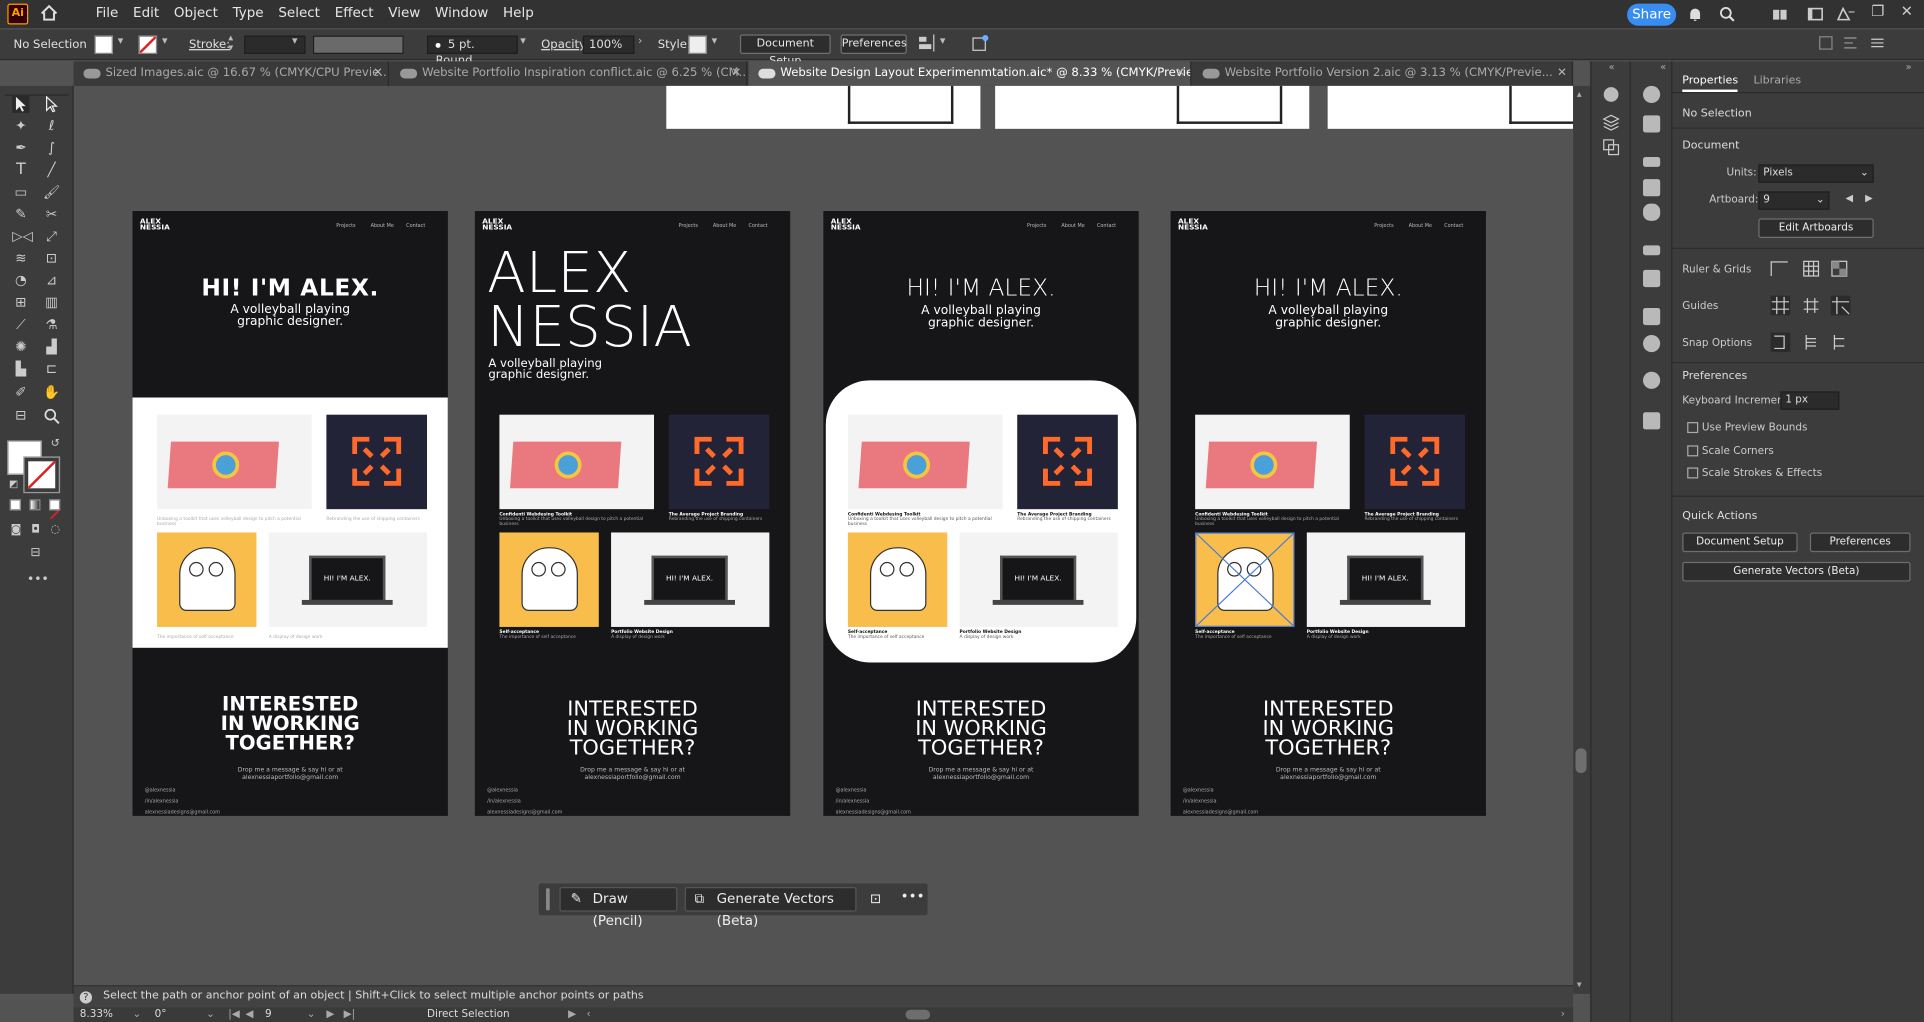  What do you see at coordinates (51, 192) in the screenshot?
I see `paintbrush-tool-icon: 🖌` at bounding box center [51, 192].